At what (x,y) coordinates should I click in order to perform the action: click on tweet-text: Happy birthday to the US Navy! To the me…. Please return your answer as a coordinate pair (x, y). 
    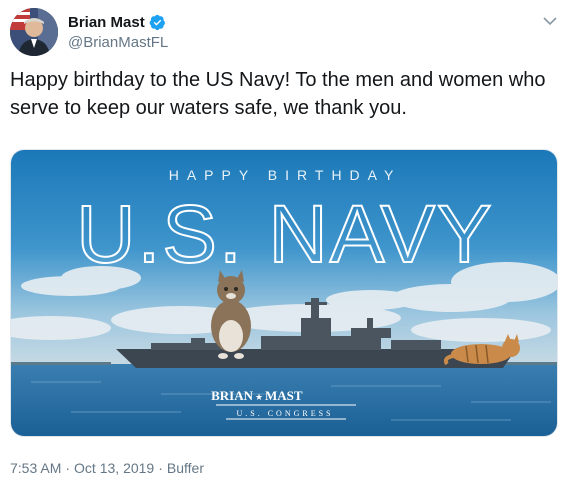
    Looking at the image, I should click on (278, 94).